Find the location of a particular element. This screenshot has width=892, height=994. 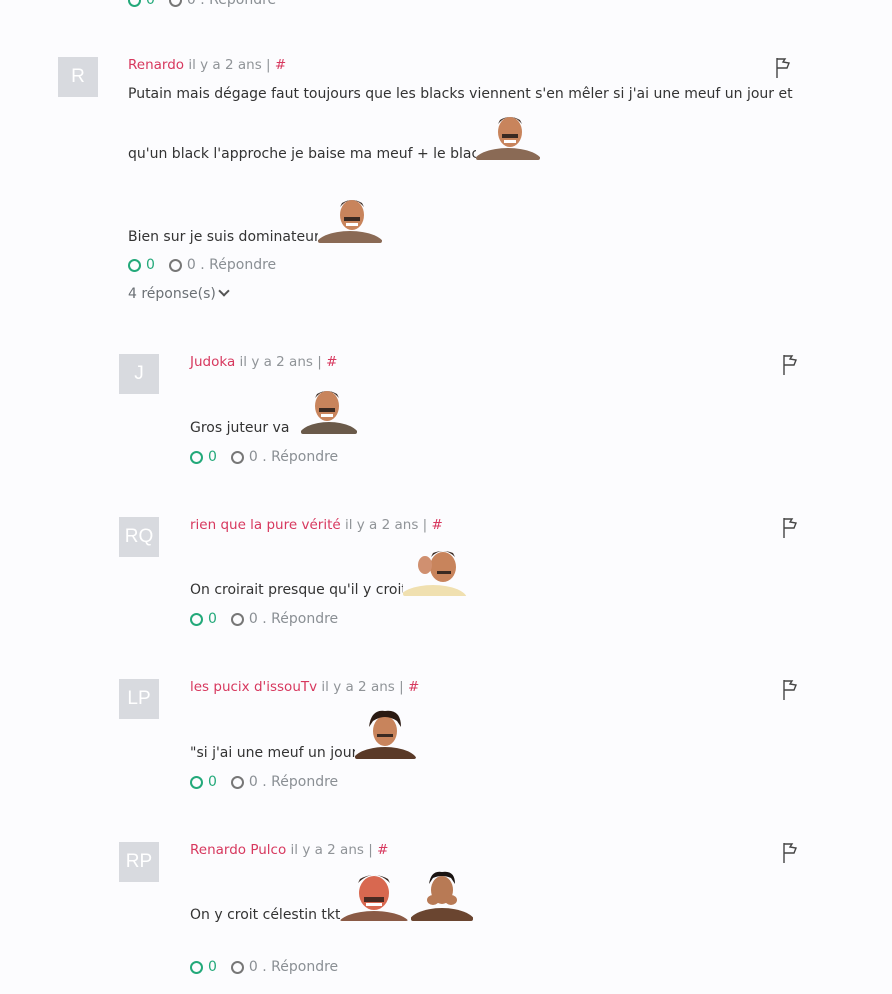

avatar: RQ is located at coordinates (139, 537).